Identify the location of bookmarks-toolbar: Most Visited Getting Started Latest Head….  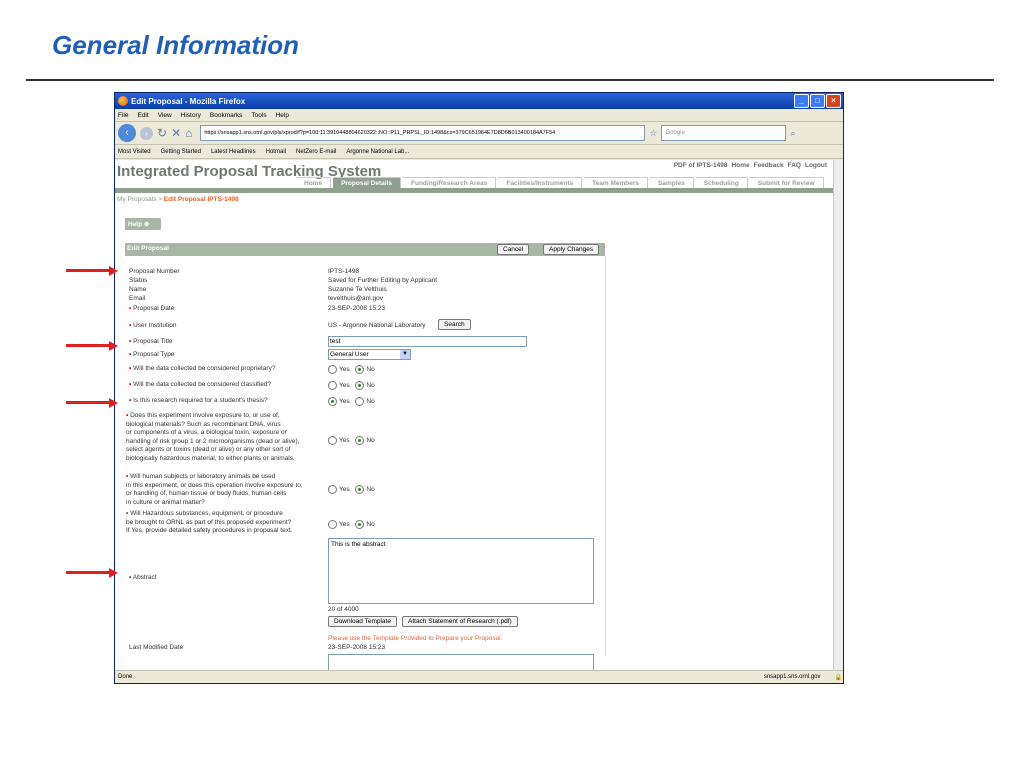
(479, 152).